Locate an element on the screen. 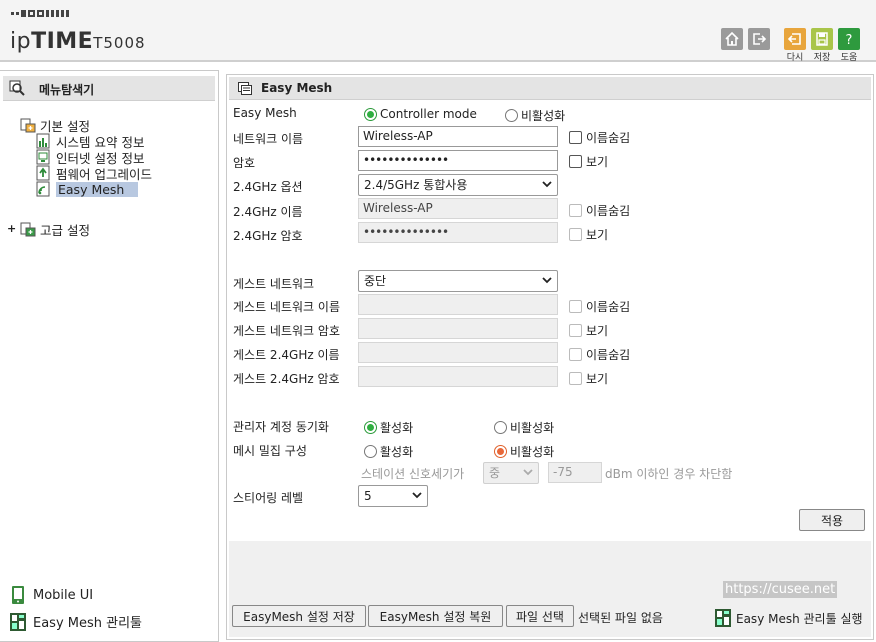 The width and height of the screenshot is (876, 642). signal-level-select: 중 is located at coordinates (511, 473).